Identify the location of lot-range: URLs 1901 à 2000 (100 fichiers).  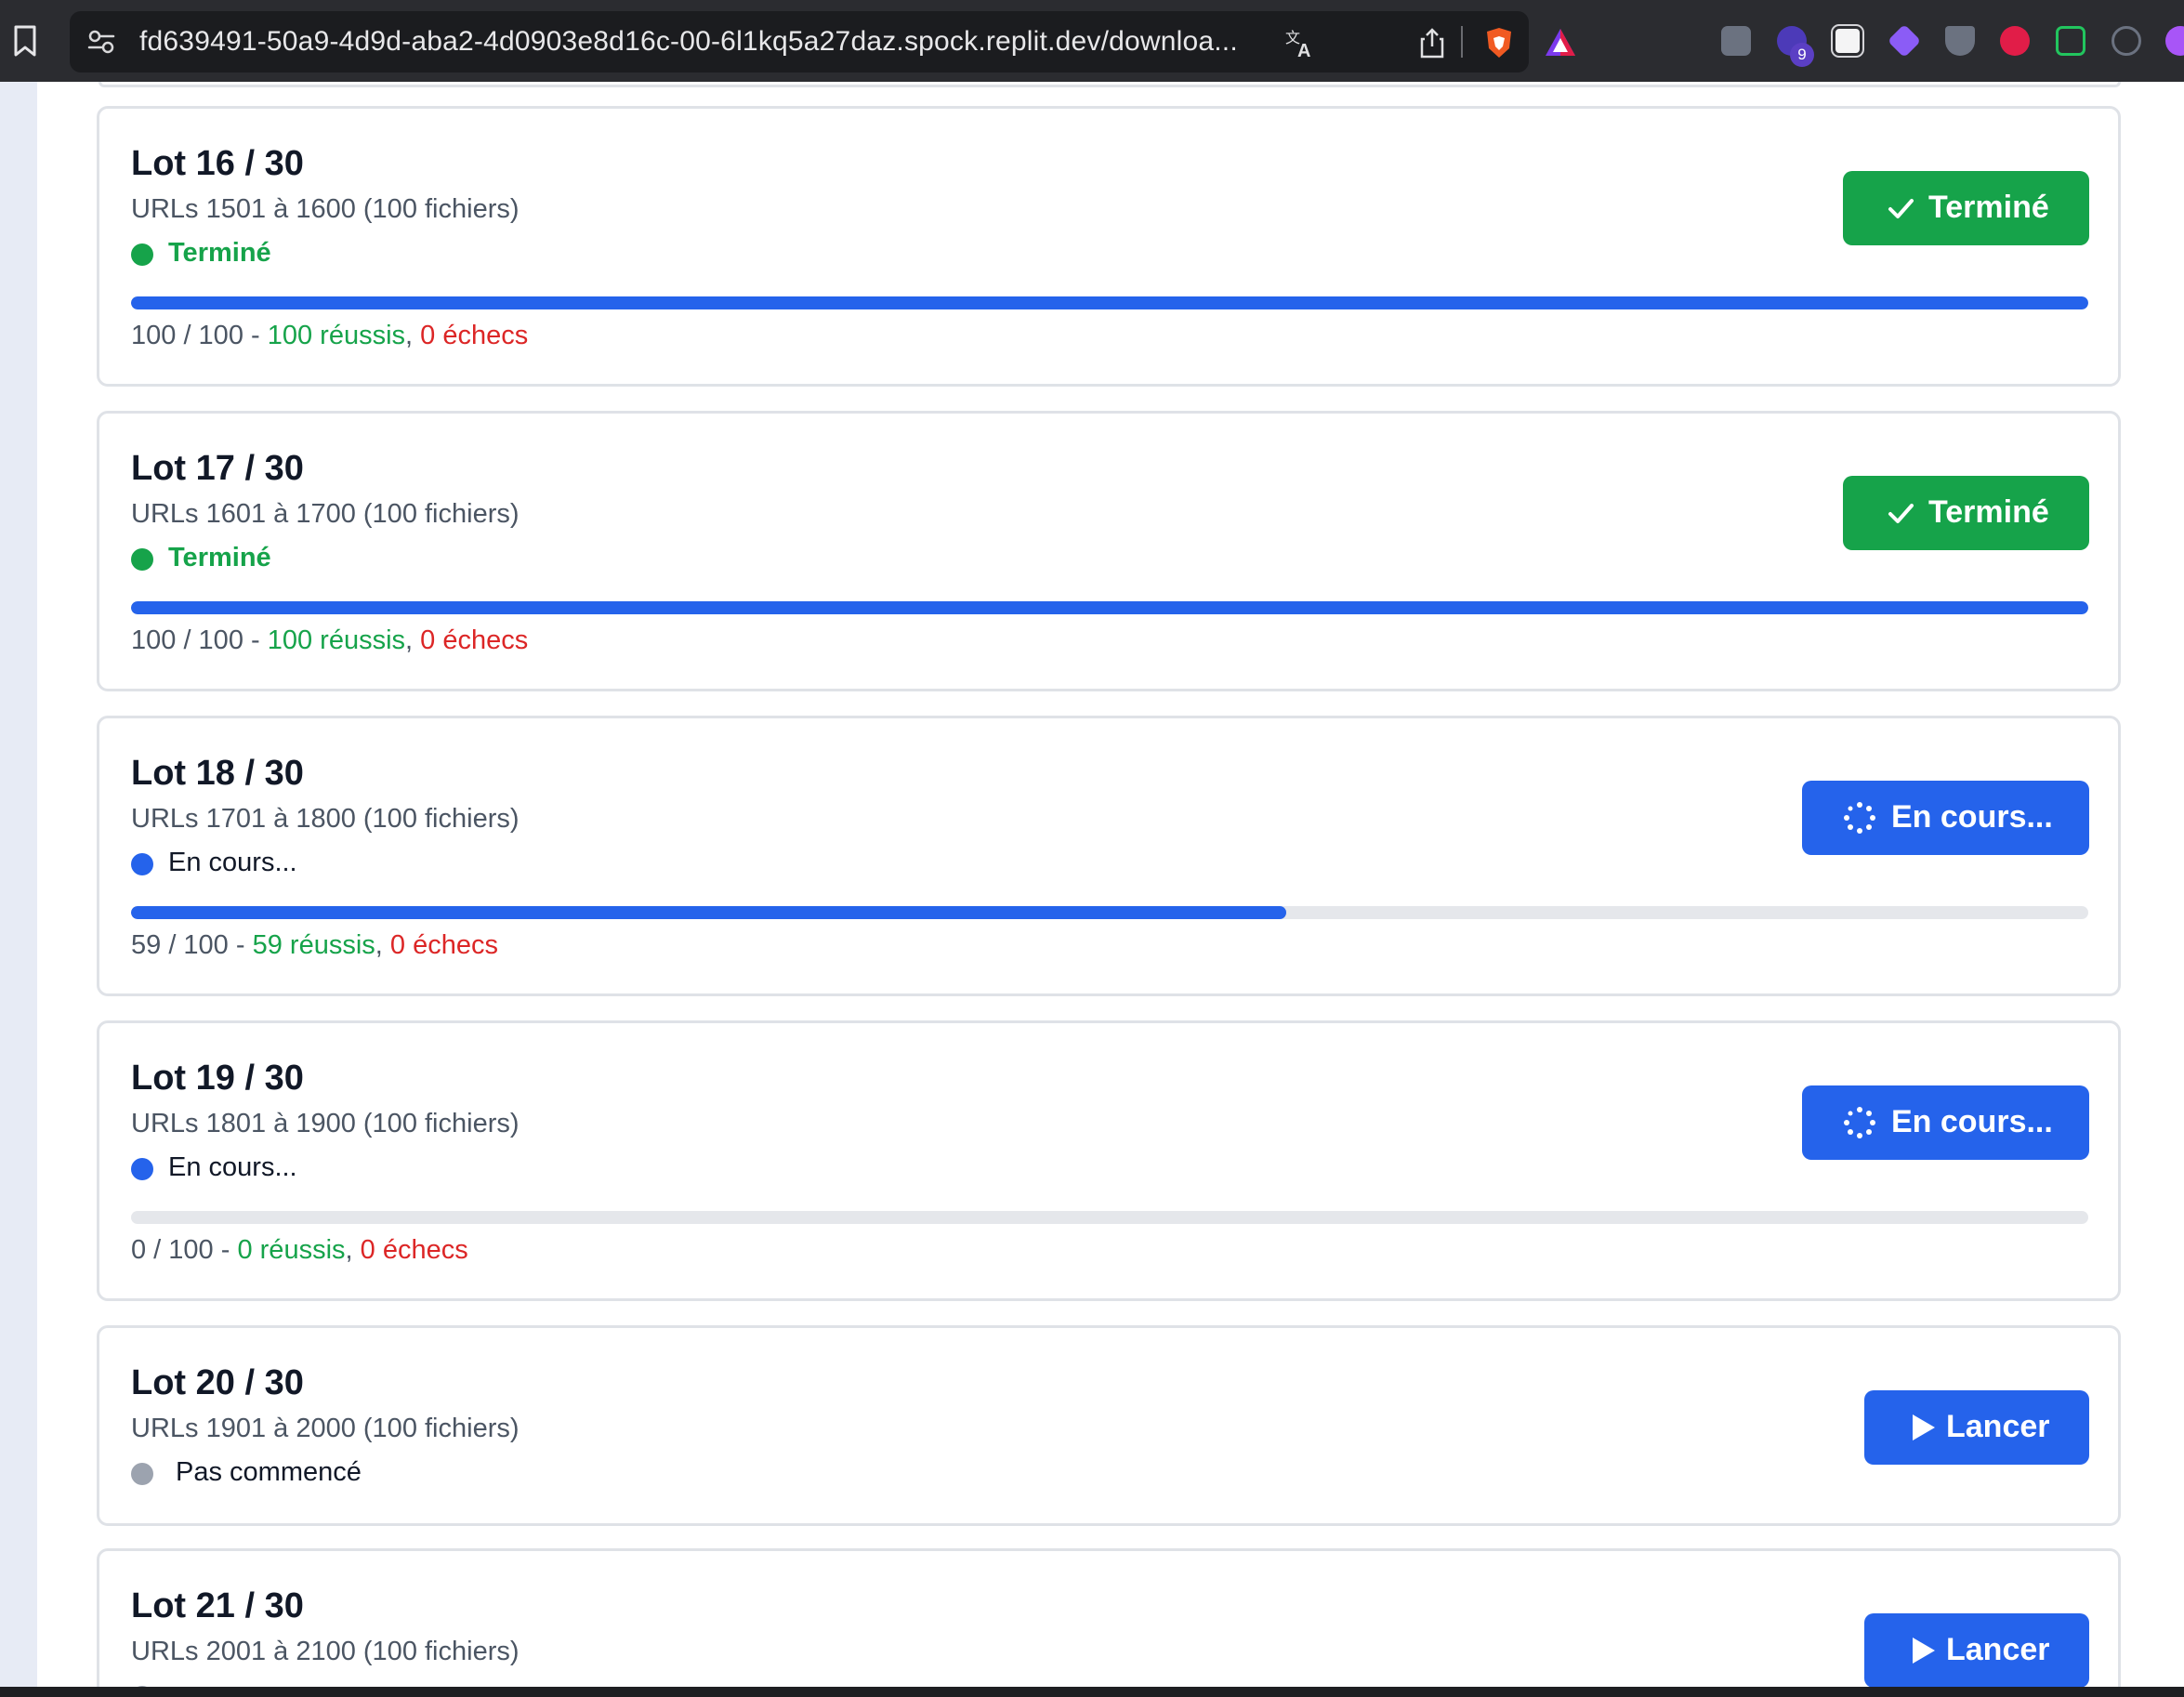
(325, 1429).